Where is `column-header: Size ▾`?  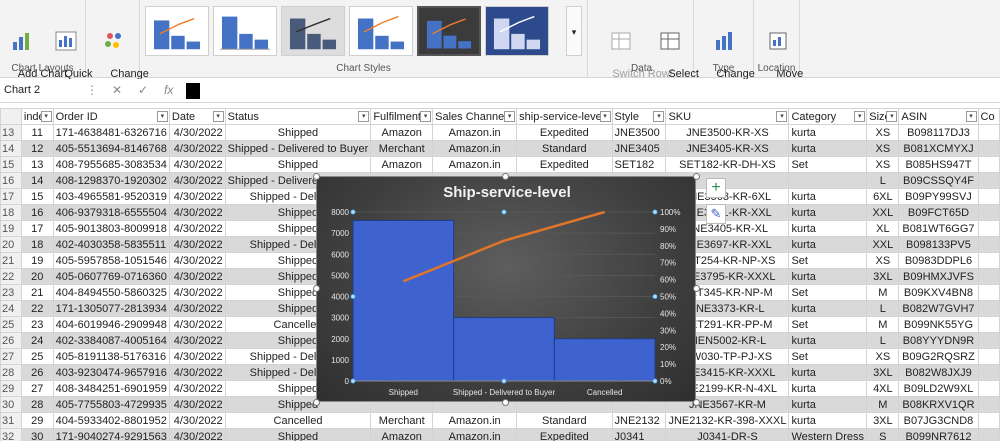
column-header: Size ▾ is located at coordinates (883, 116).